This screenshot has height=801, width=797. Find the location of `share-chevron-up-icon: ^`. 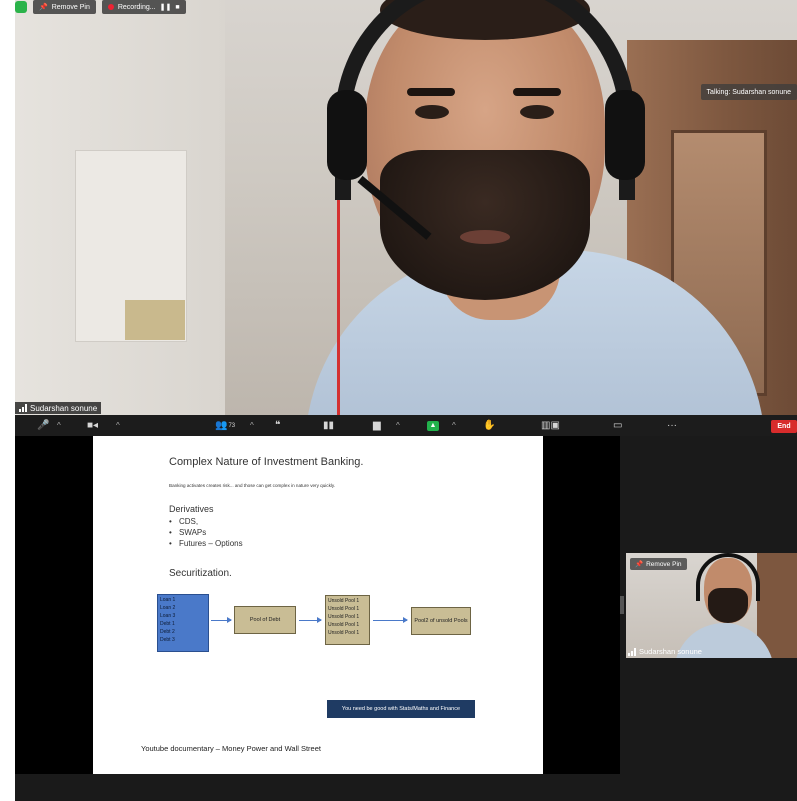

share-chevron-up-icon: ^ is located at coordinates (454, 425).